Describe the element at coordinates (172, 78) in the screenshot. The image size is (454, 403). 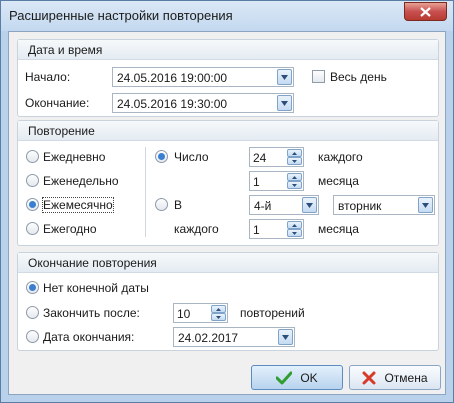
I see `start-datetime-value: 24.05.2016 19:00:00` at that location.